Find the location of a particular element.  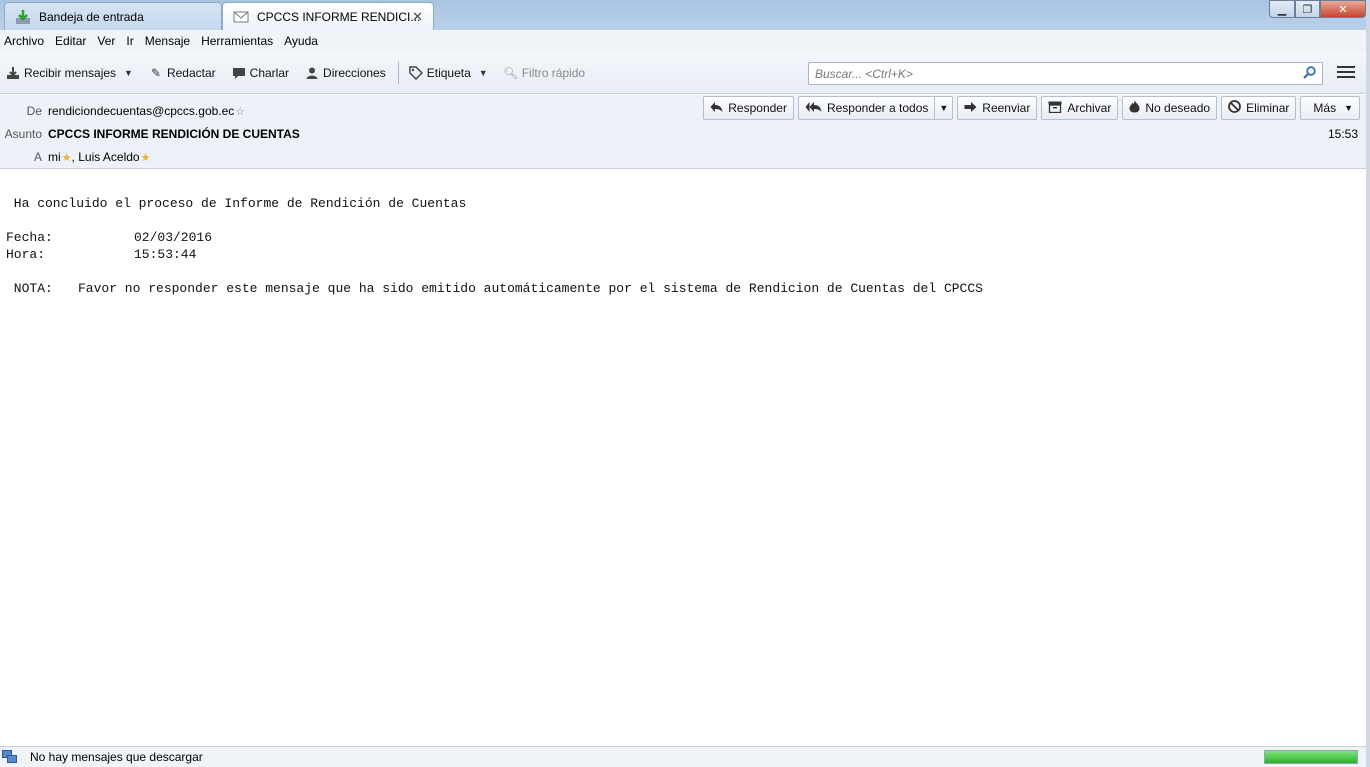

tag-button: Etiqueta ▼ is located at coordinates (448, 72).